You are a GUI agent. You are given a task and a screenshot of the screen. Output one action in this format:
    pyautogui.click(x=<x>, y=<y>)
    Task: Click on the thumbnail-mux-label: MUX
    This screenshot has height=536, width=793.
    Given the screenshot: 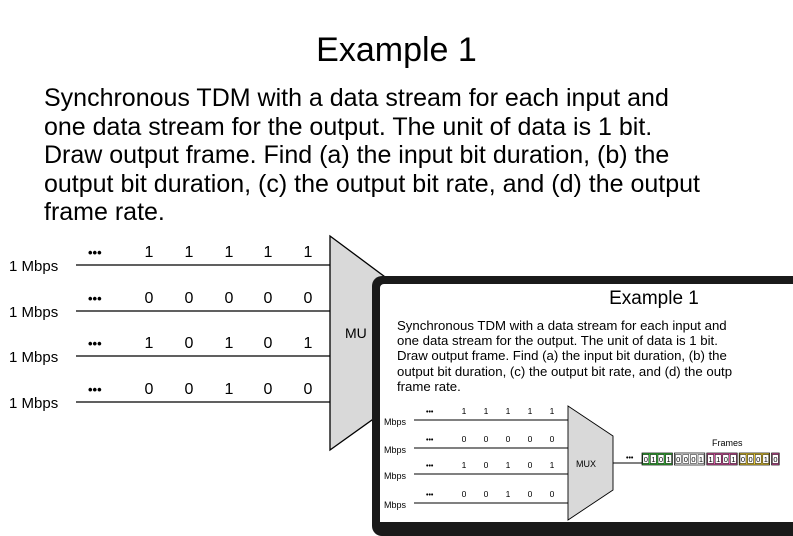 What is the action you would take?
    pyautogui.click(x=586, y=464)
    